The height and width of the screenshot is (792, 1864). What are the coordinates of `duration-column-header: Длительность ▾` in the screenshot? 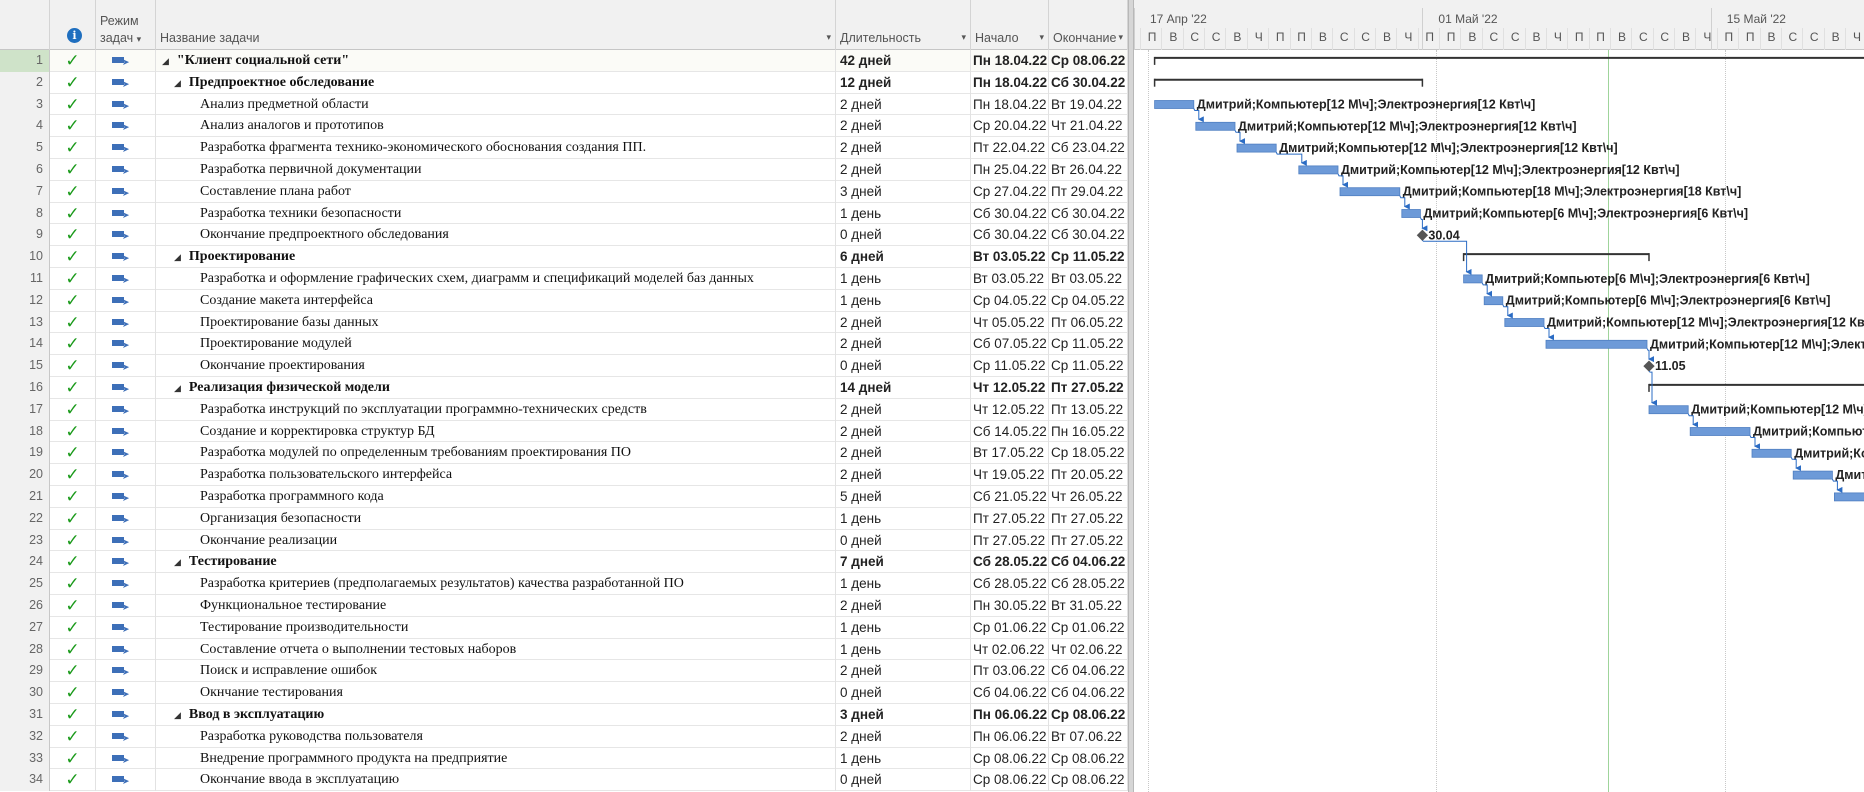 It's located at (903, 25).